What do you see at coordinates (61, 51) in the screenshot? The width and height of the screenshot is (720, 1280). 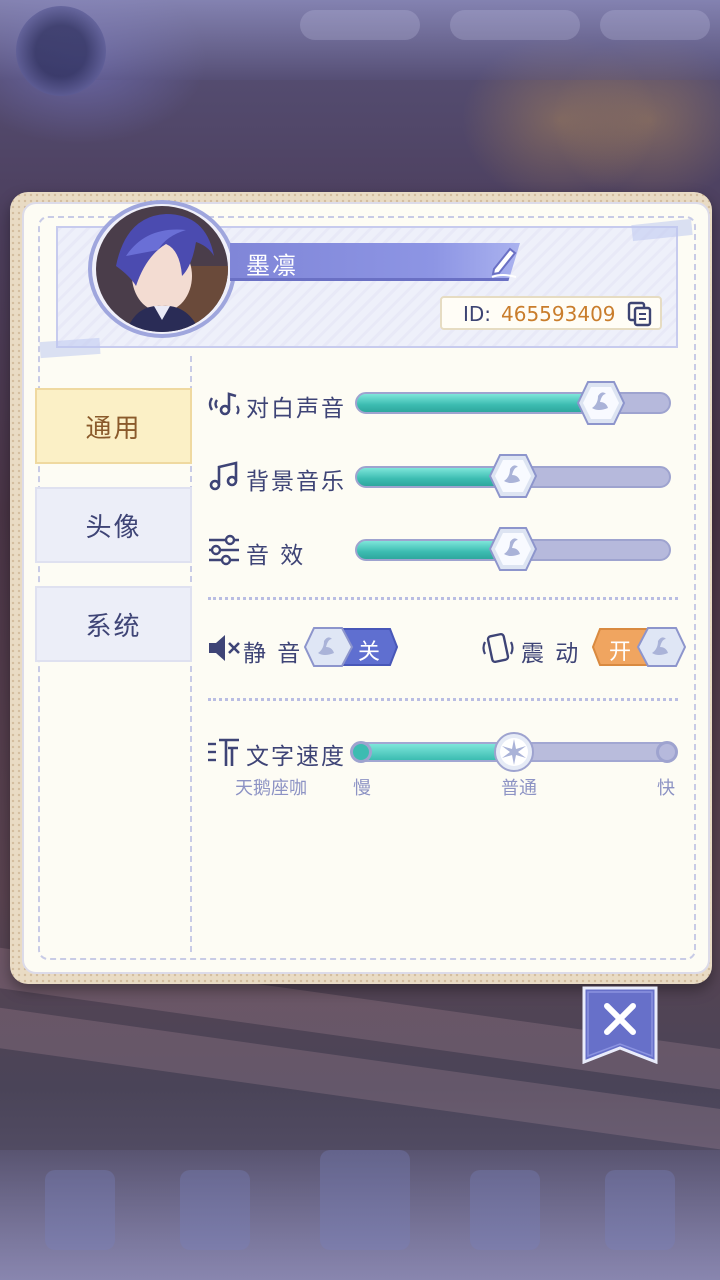 I see `background-avatar` at bounding box center [61, 51].